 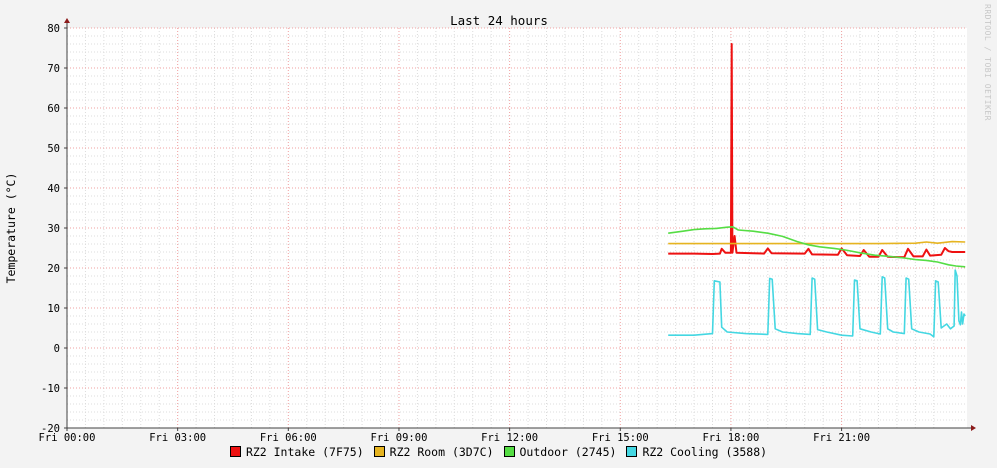 What do you see at coordinates (304, 452) in the screenshot?
I see `legend-label: RZ2 Intake (7F75)` at bounding box center [304, 452].